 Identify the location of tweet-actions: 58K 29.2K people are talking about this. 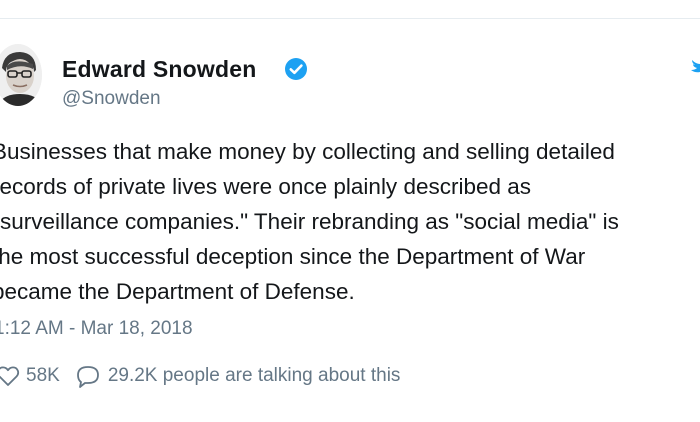
(200, 376).